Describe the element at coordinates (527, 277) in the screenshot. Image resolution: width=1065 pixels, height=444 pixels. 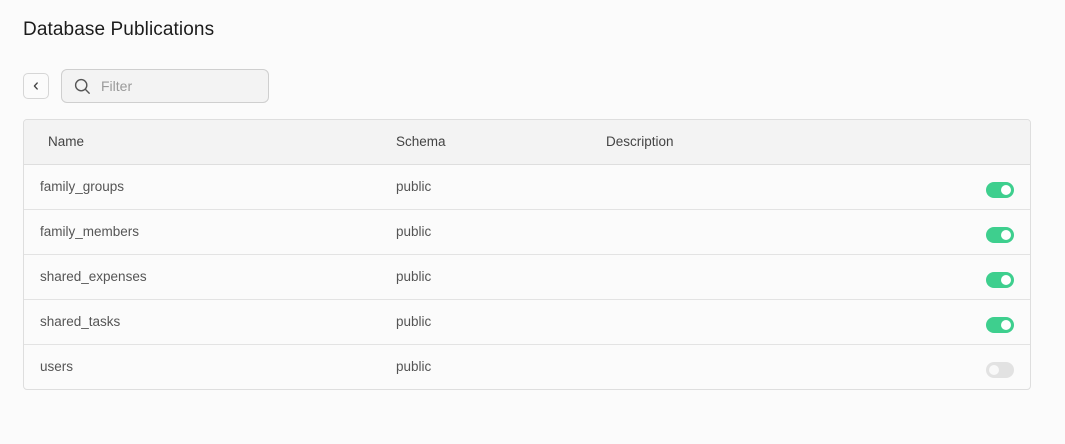
I see `table-row: shared_expenses public` at that location.